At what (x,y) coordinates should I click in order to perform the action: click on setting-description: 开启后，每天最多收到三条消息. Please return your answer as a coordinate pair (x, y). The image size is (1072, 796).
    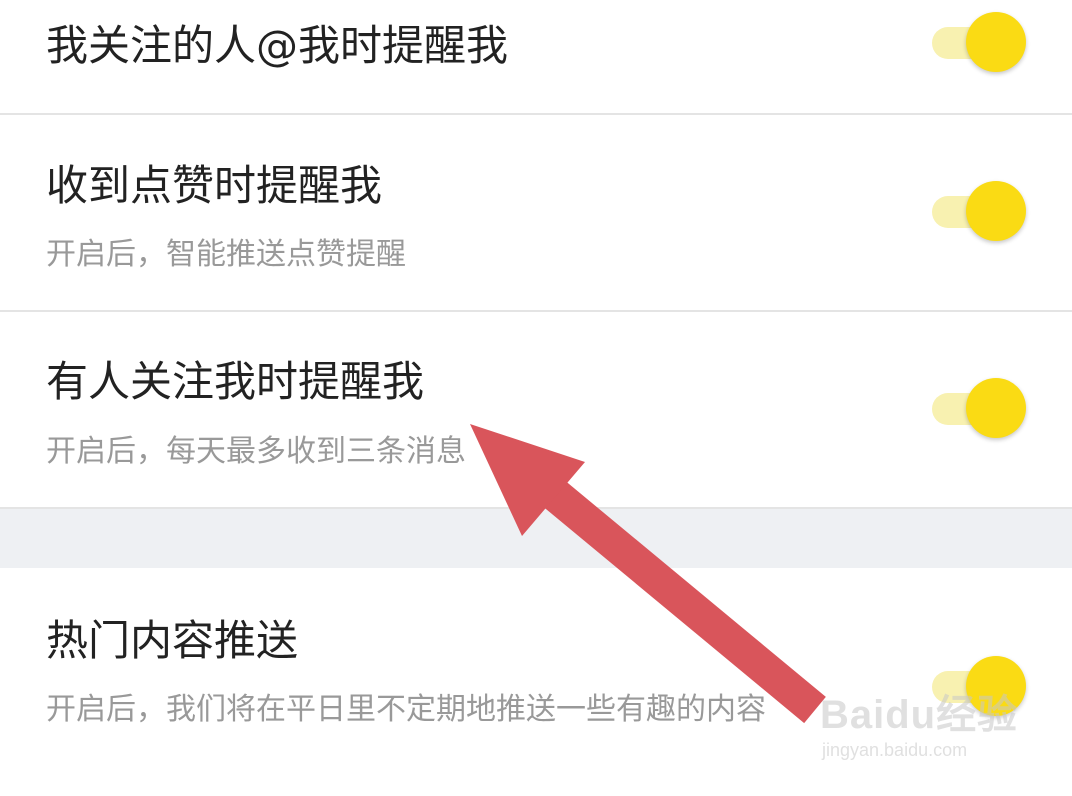
    Looking at the image, I should click on (256, 451).